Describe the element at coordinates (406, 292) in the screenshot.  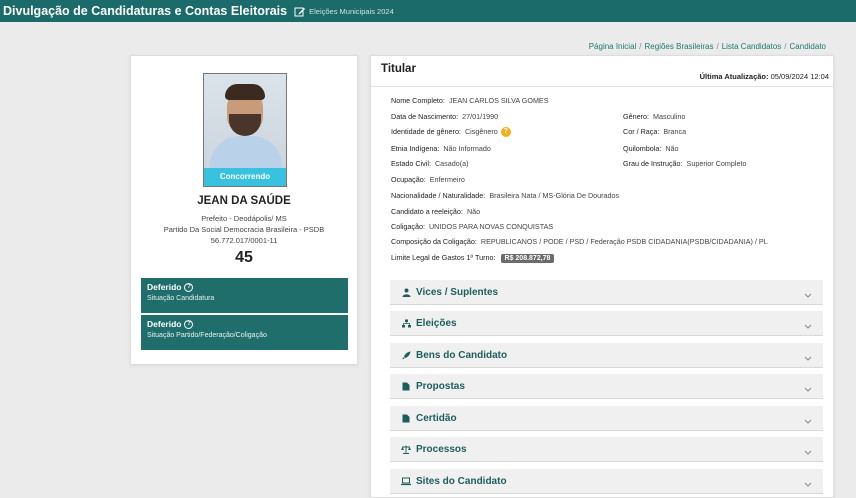
I see `person-icon` at that location.